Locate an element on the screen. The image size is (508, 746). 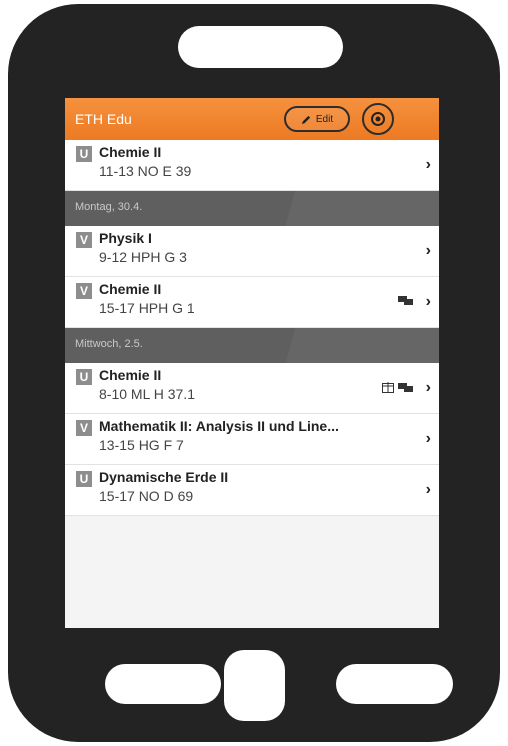
date-divider: Montag, 30.4. is located at coordinates (252, 208).